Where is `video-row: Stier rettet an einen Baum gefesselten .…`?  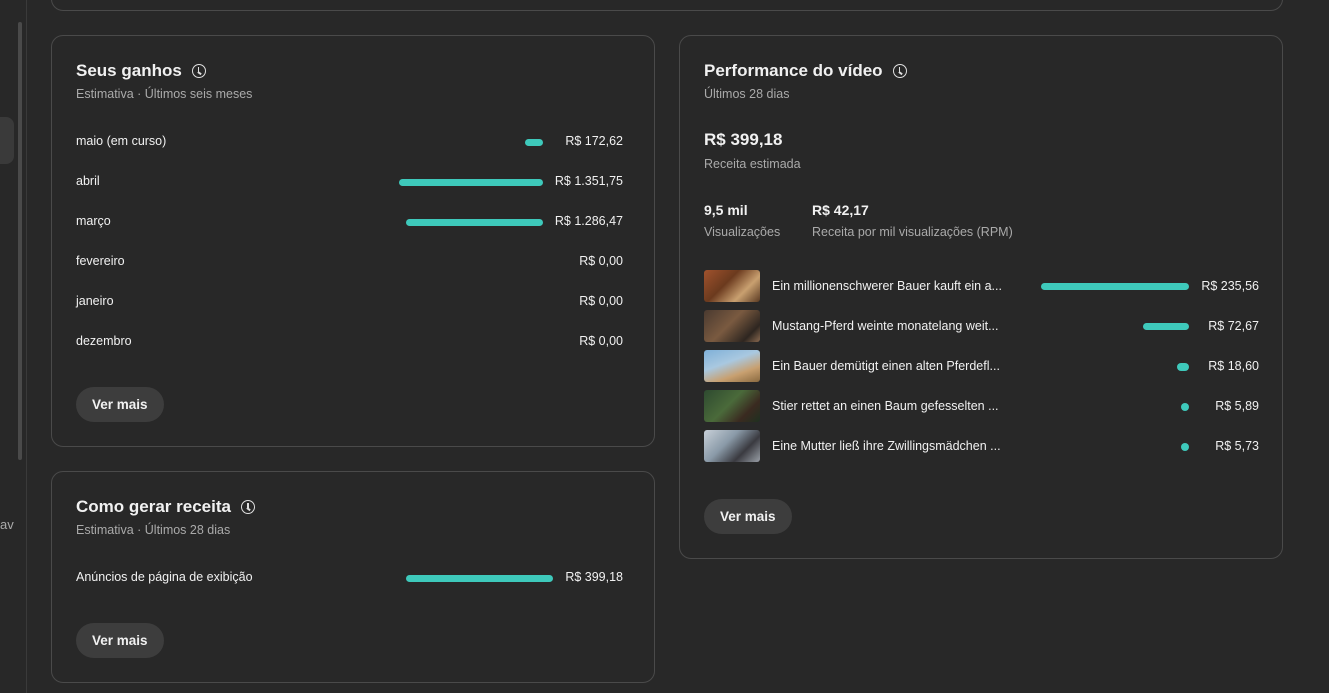 video-row: Stier rettet an einen Baum gefesselten .… is located at coordinates (981, 406).